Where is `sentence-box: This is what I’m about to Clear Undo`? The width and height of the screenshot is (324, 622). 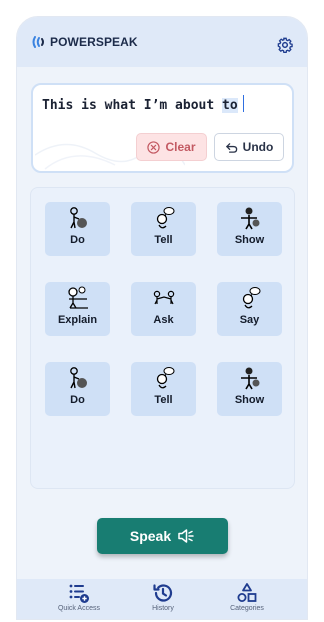
sentence-box: This is what I’m about to Clear Undo is located at coordinates (162, 128).